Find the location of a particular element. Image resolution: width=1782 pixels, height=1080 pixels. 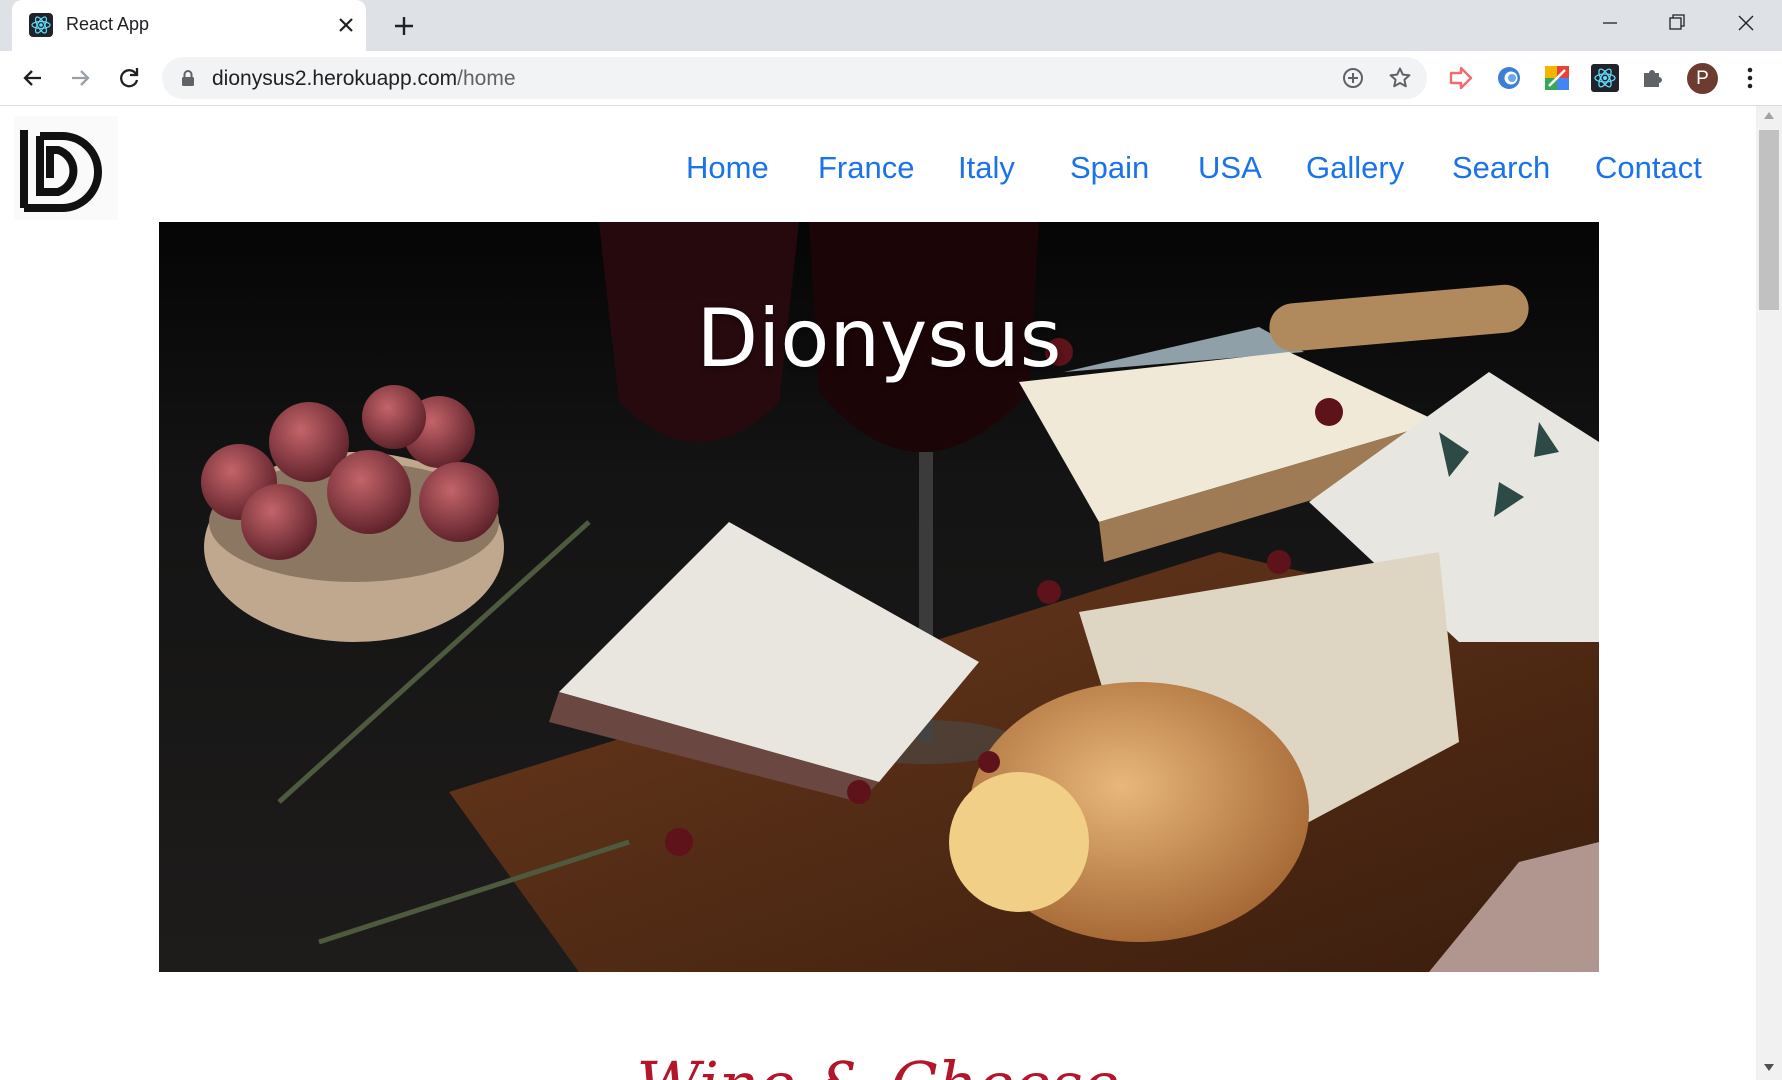

extensions-puzzle-icon is located at coordinates (1653, 78).